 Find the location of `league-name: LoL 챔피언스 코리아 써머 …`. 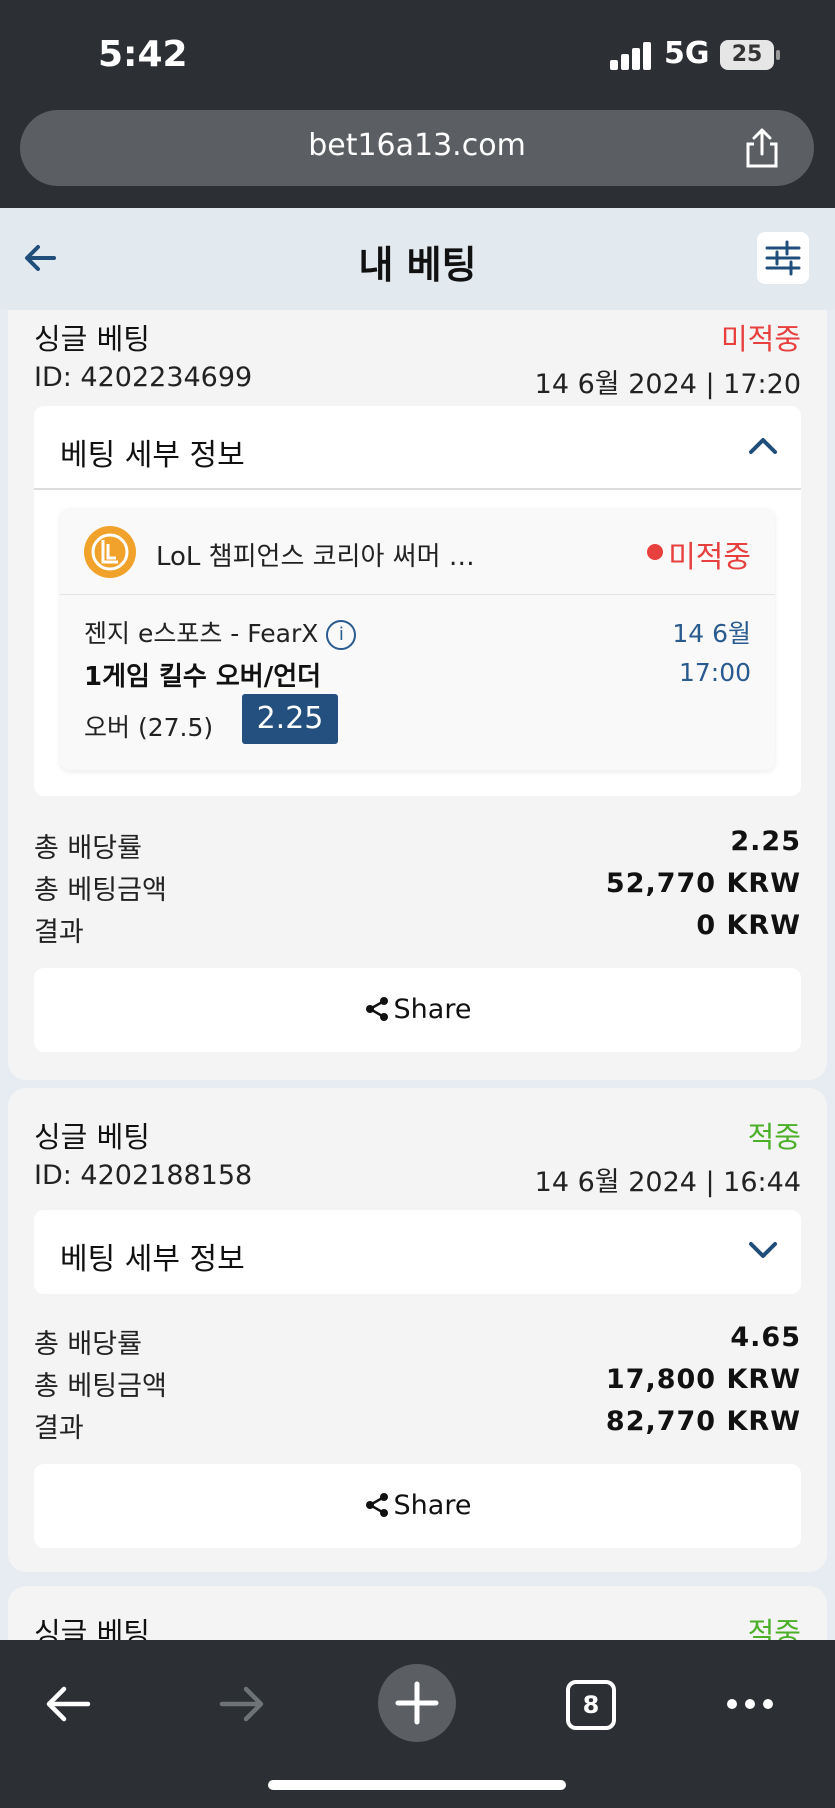

league-name: LoL 챔피언스 코리아 써머 … is located at coordinates (315, 557).